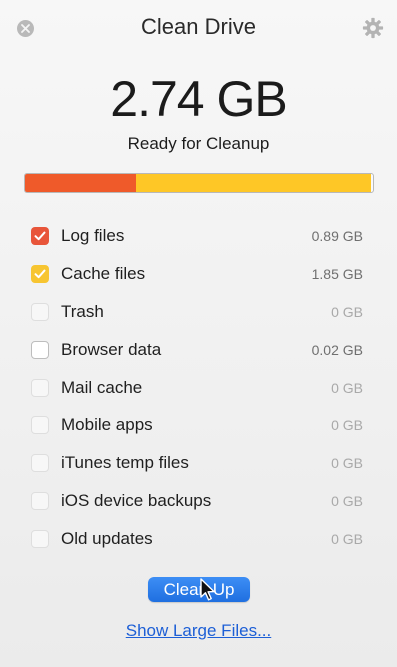  I want to click on gear-icon, so click(373, 28).